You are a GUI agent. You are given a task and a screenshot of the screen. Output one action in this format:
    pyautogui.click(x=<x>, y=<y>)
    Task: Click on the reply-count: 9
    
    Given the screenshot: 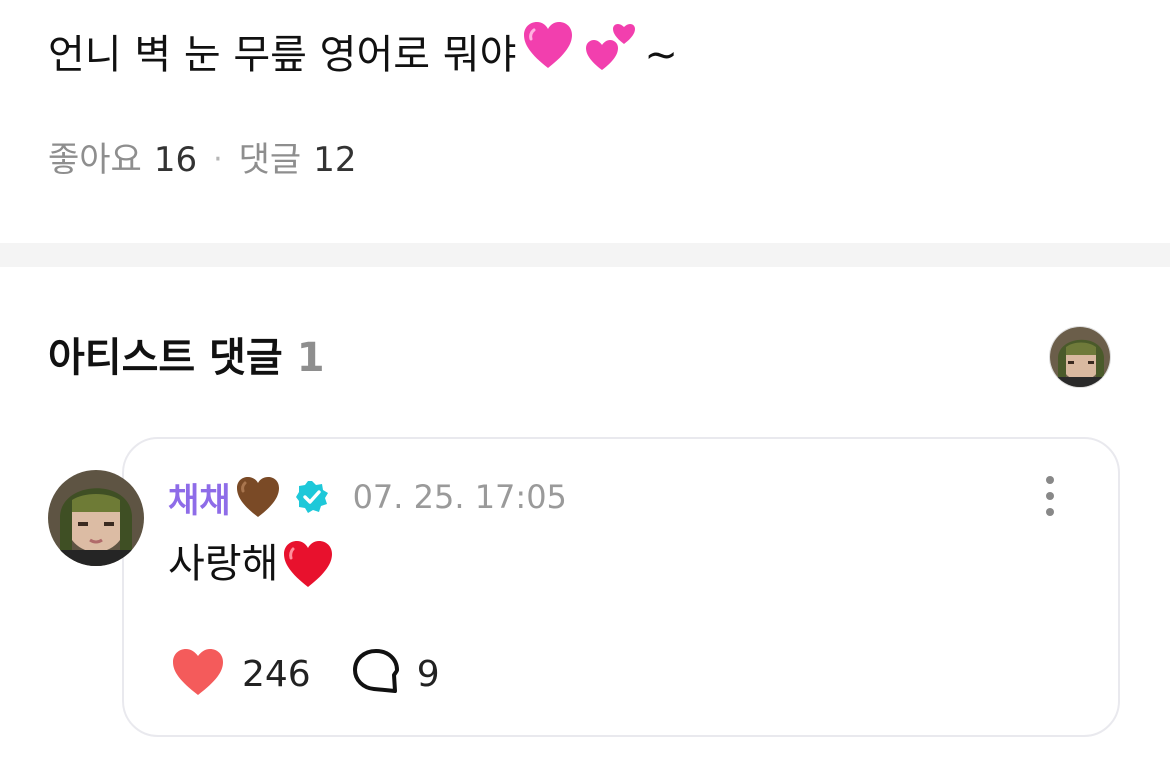 What is the action you would take?
    pyautogui.click(x=428, y=674)
    